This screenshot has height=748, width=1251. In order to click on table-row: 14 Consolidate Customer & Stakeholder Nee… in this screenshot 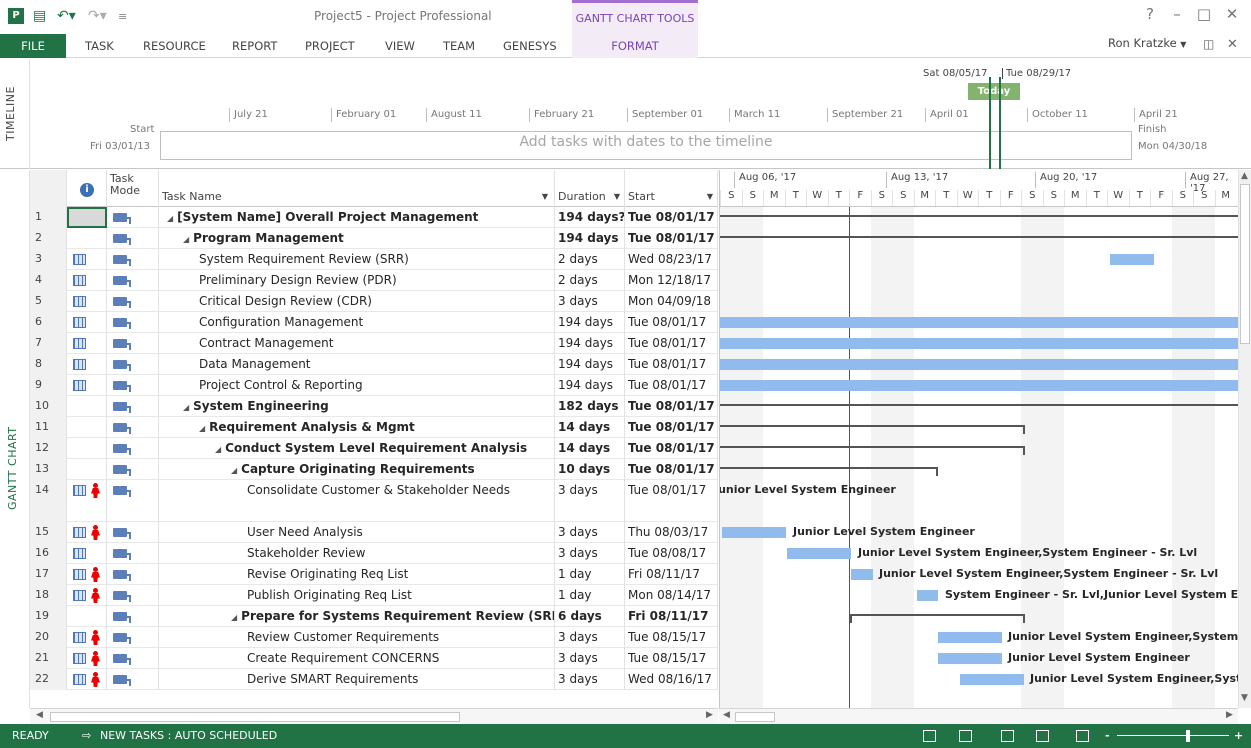, I will do `click(374, 501)`.